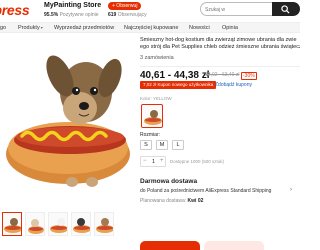 The height and width of the screenshot is (250, 320). Describe the element at coordinates (175, 75) in the screenshot. I see `product-price: 40,61 - 44,38 zł` at that location.